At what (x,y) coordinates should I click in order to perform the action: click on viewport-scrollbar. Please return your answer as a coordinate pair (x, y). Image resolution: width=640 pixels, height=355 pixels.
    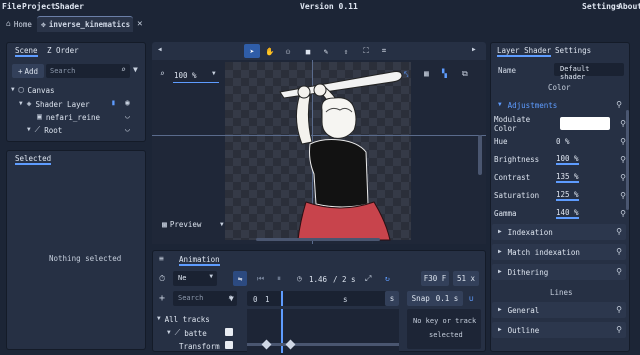
    Looking at the image, I should click on (480, 155).